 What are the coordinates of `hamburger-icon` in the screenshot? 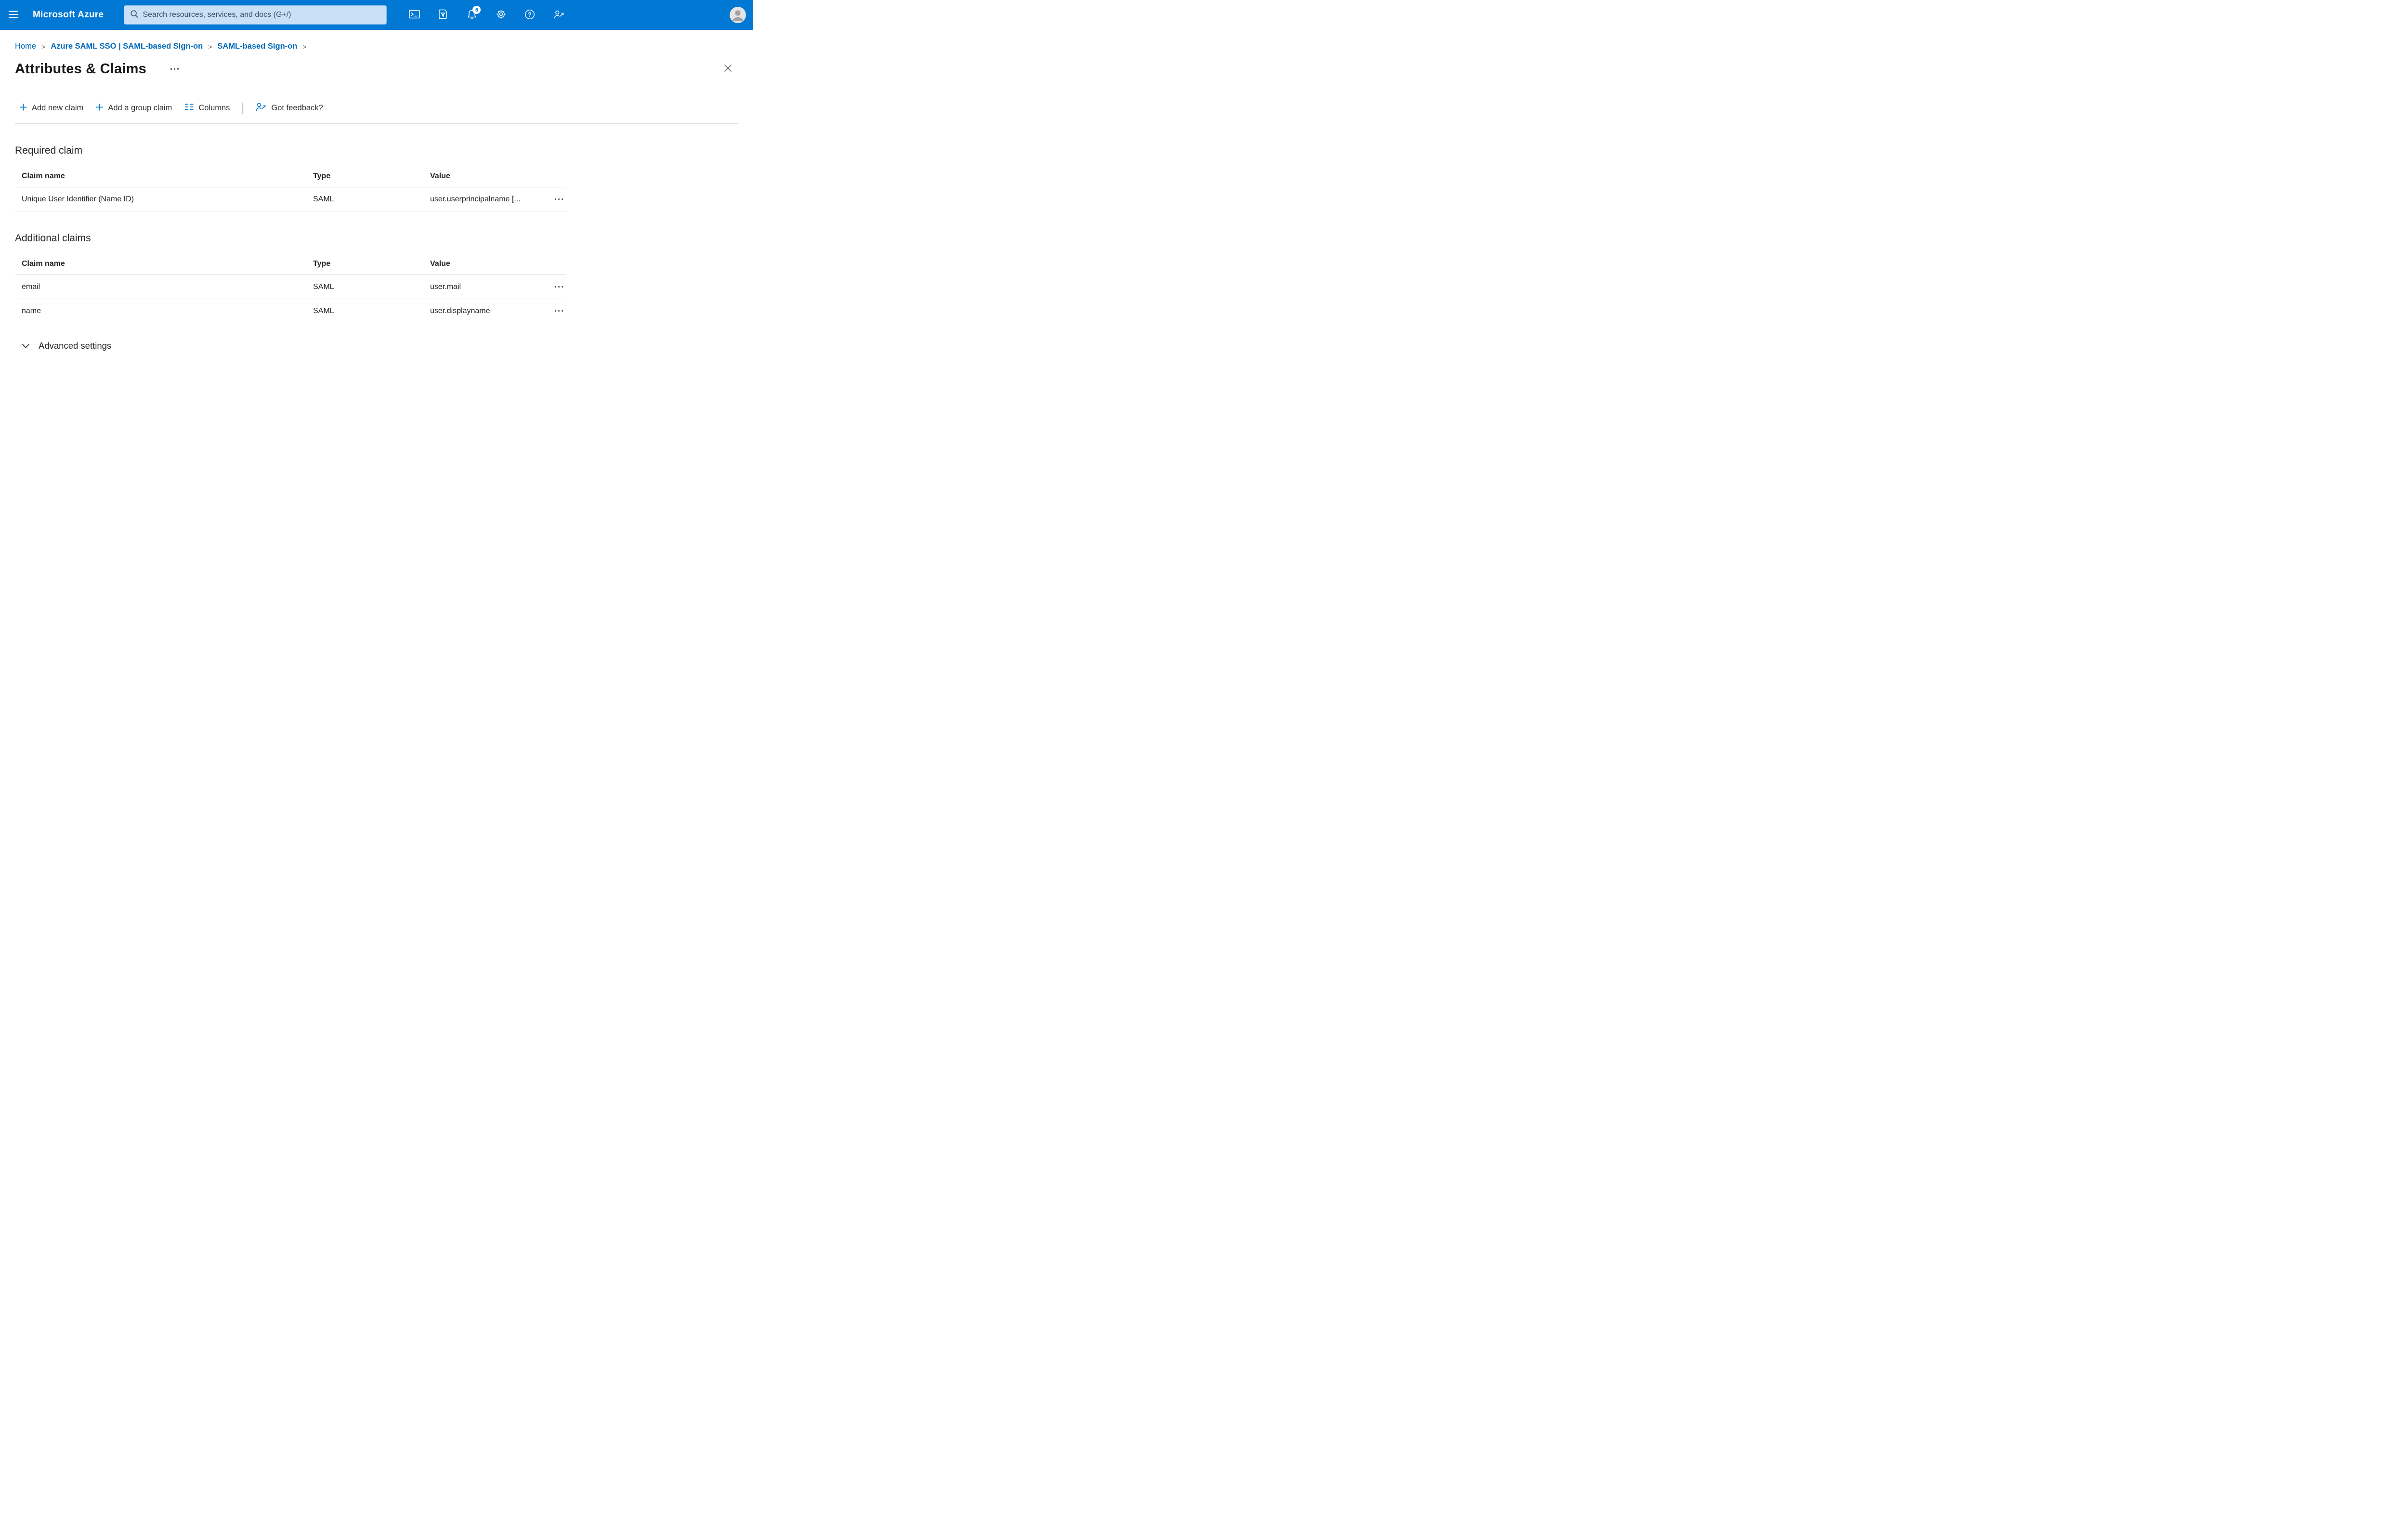 It's located at (13, 15).